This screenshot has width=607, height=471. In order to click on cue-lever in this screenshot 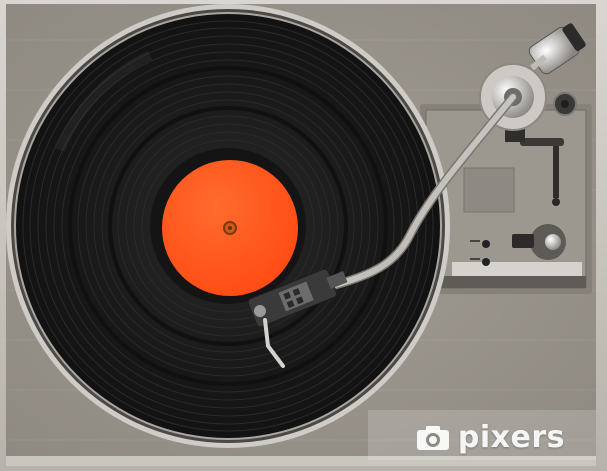, I will do `click(542, 142)`.